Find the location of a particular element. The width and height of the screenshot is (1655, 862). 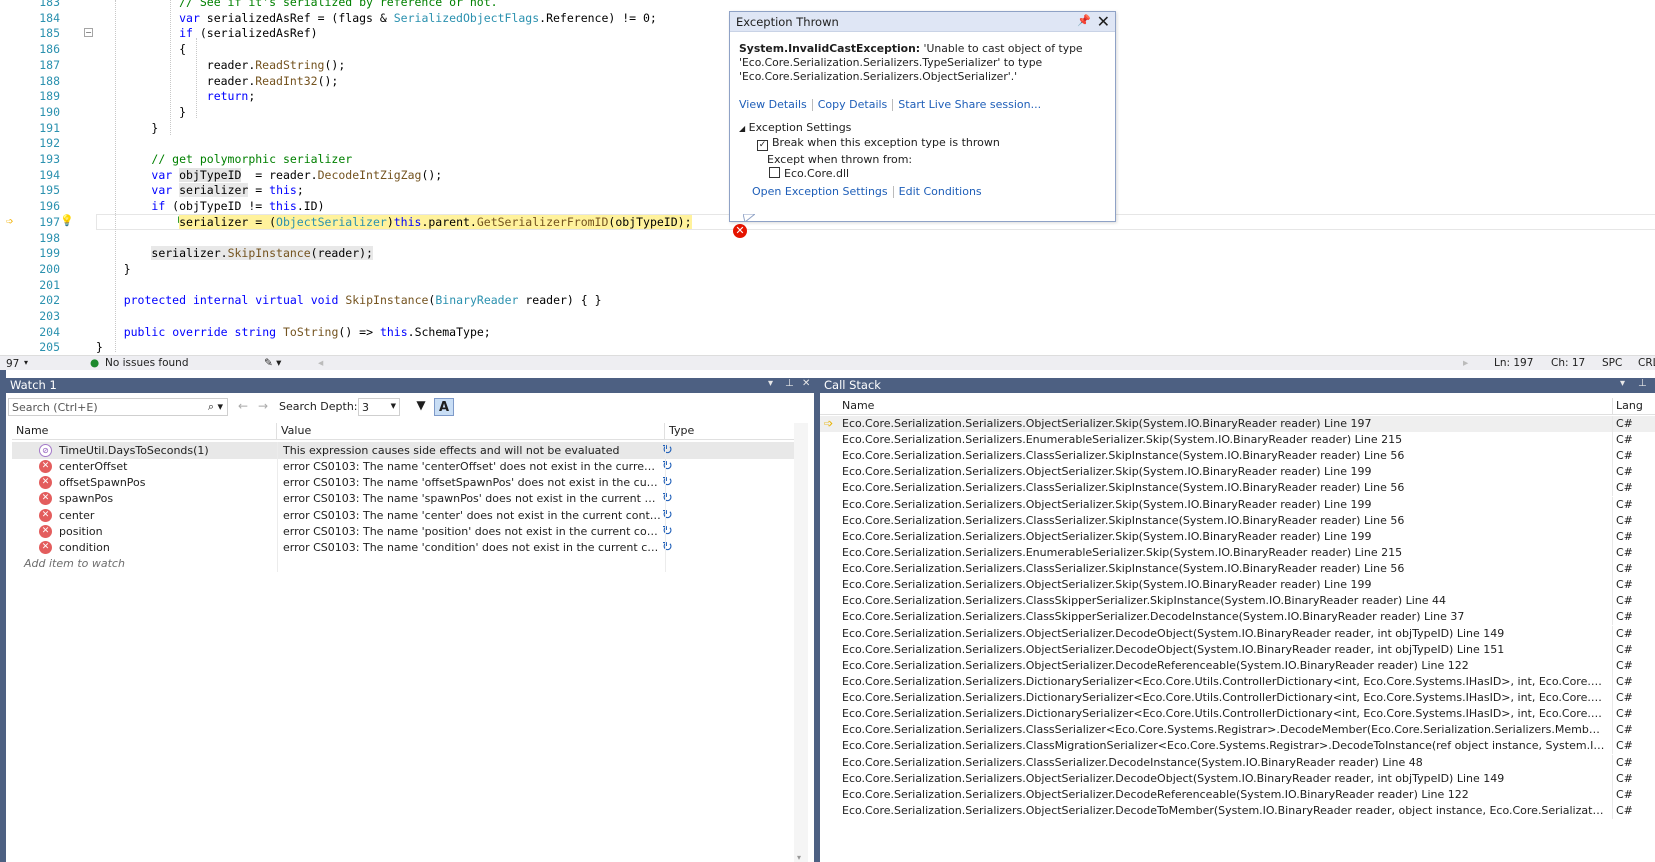

exception-settings-toggle: ◢ Exception Settings is located at coordinates (795, 127).